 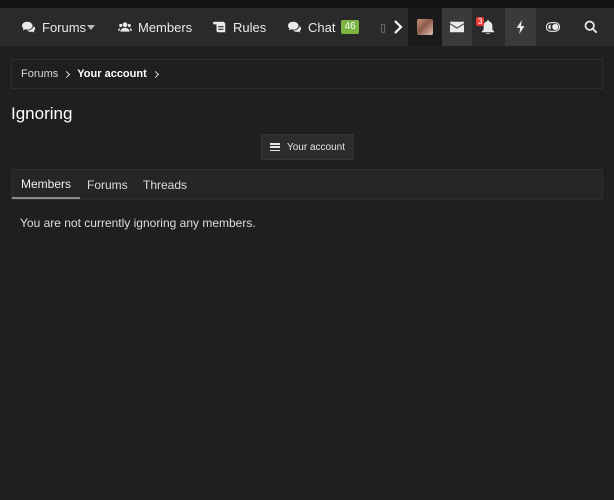 I want to click on nav-item-label: Members, so click(x=165, y=27).